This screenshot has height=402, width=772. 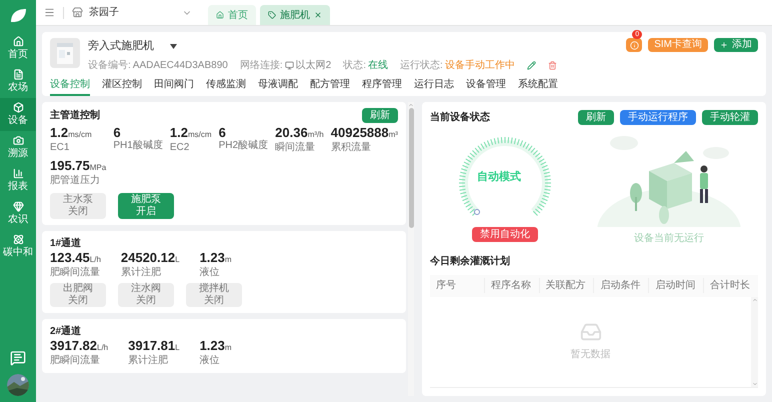 What do you see at coordinates (77, 12) in the screenshot?
I see `store-icon` at bounding box center [77, 12].